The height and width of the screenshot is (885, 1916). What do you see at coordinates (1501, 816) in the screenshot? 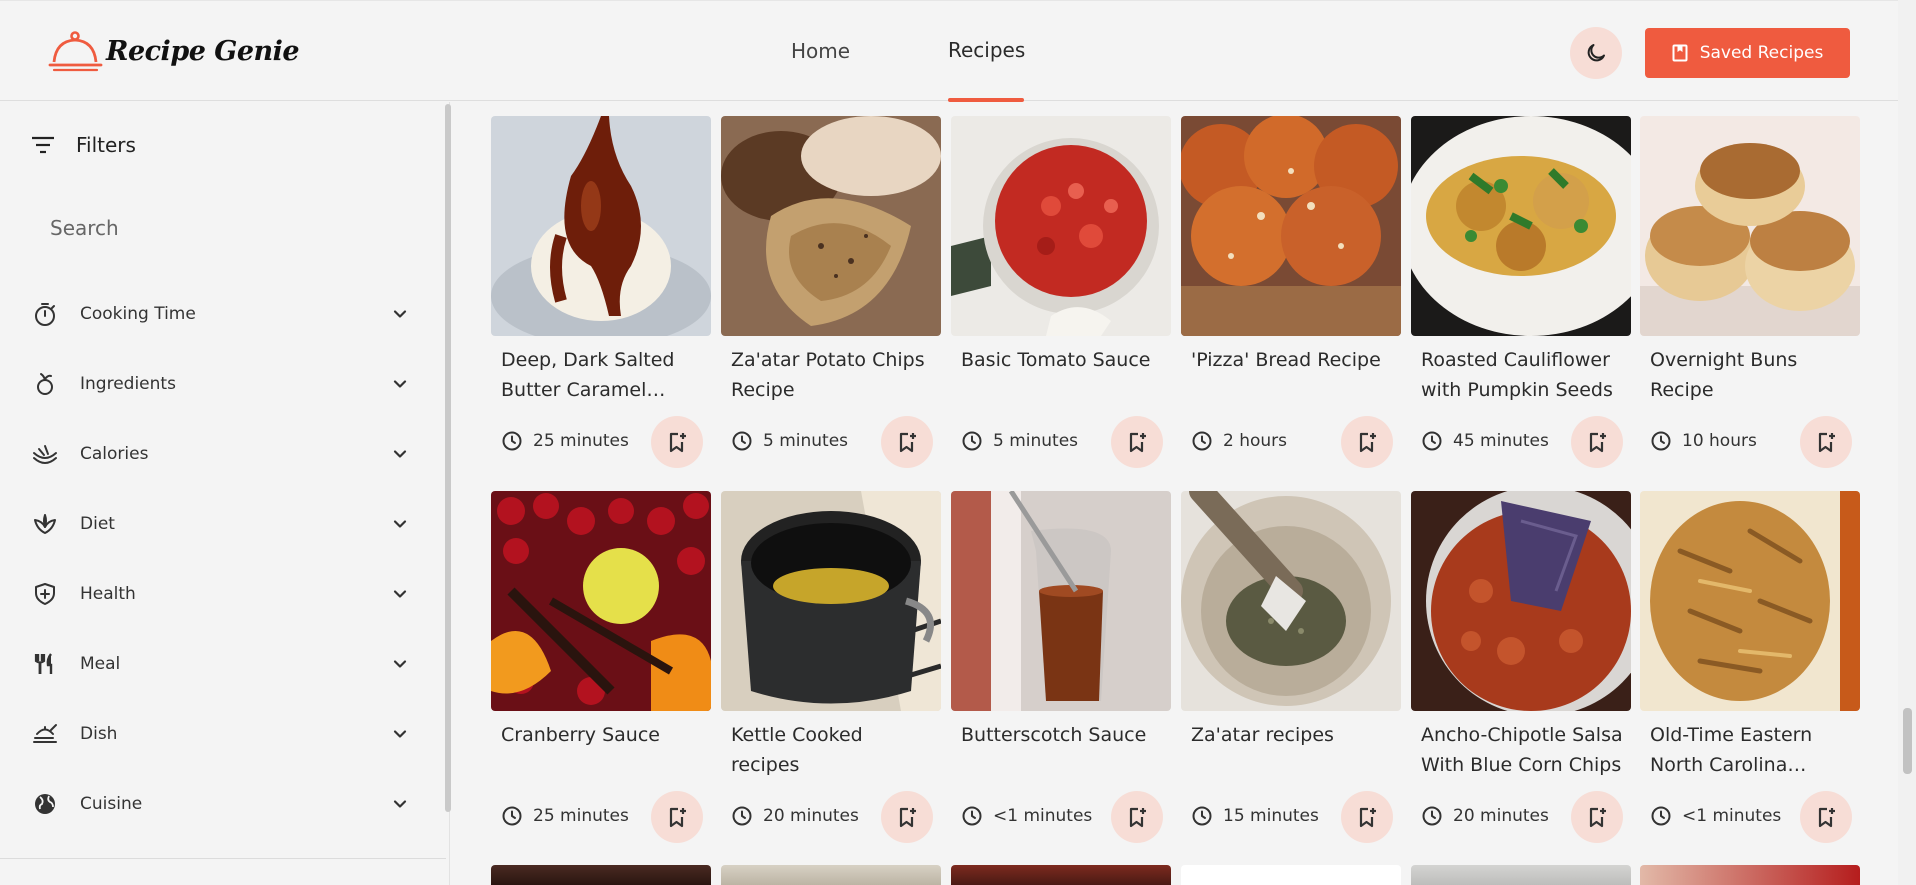
I see `cook-time-value: 20 minutes` at bounding box center [1501, 816].